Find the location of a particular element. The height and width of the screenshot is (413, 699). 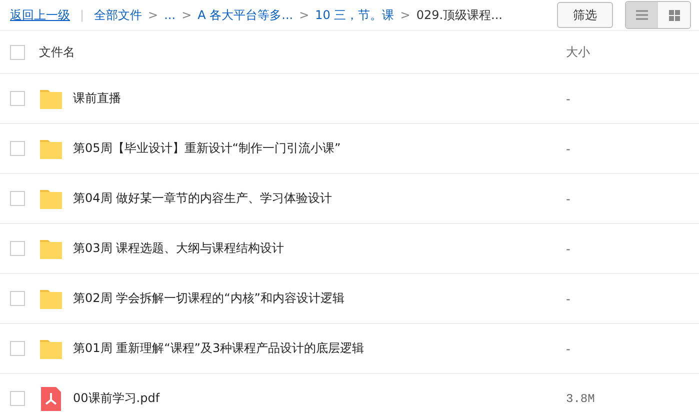

file-name: 第02周 学会拆解一切课程的“内核”和内容设计逻辑 is located at coordinates (319, 298).